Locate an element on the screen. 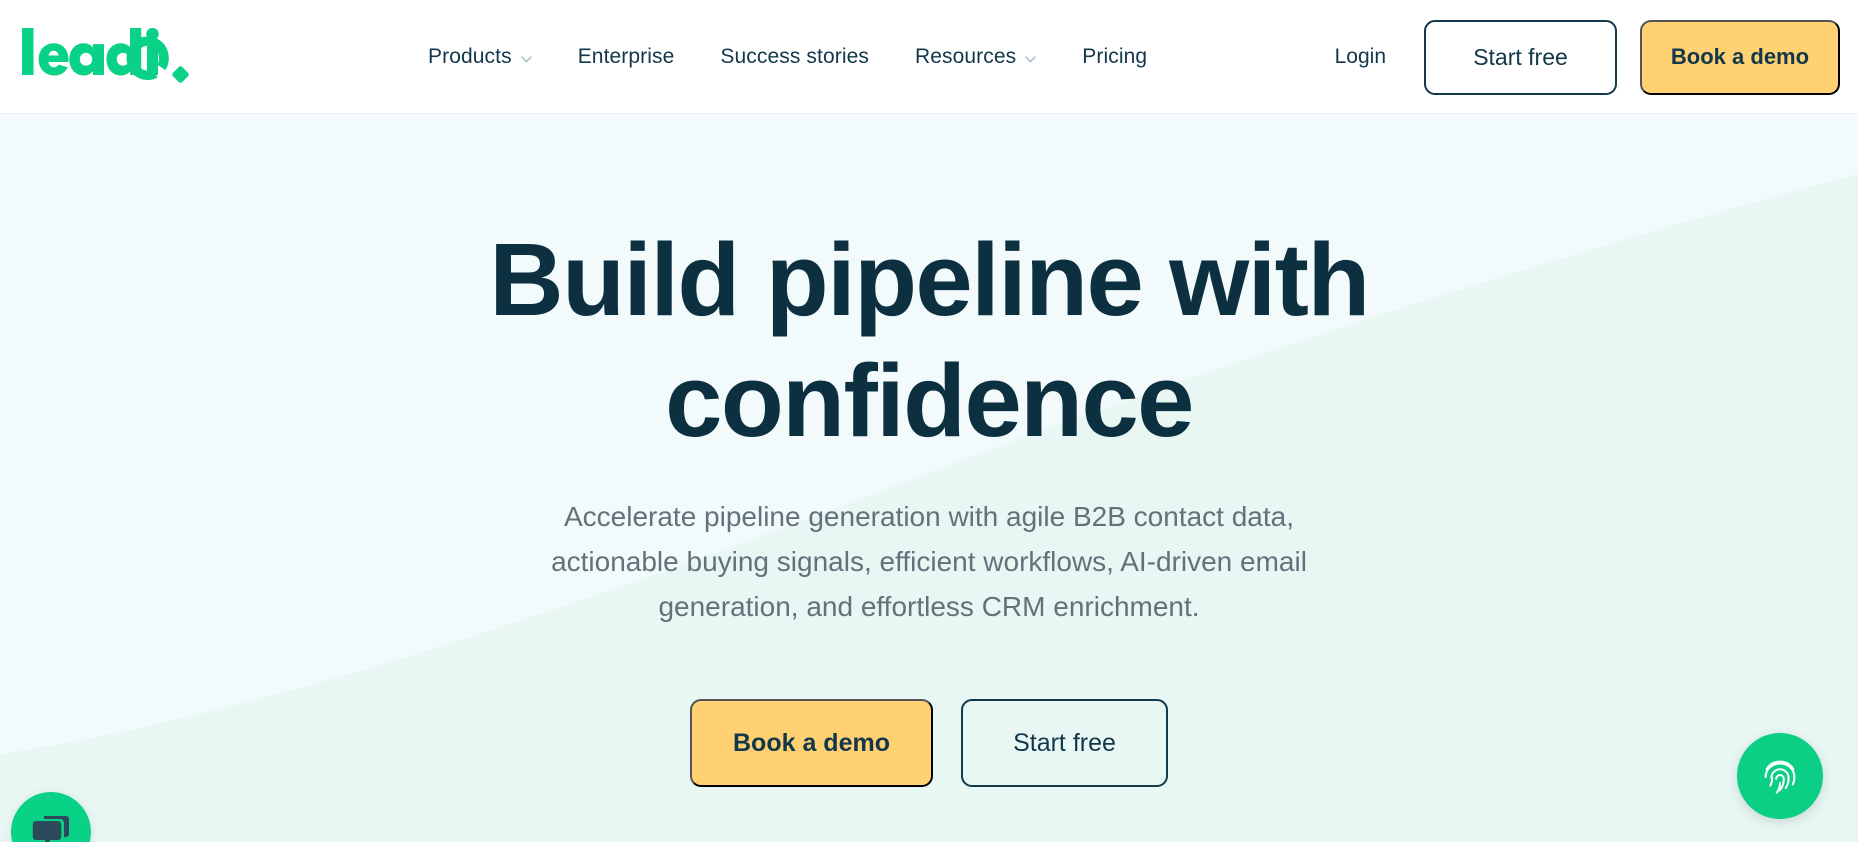 Image resolution: width=1858 pixels, height=842 pixels. header-book-demo-button: Book a demo is located at coordinates (1740, 57).